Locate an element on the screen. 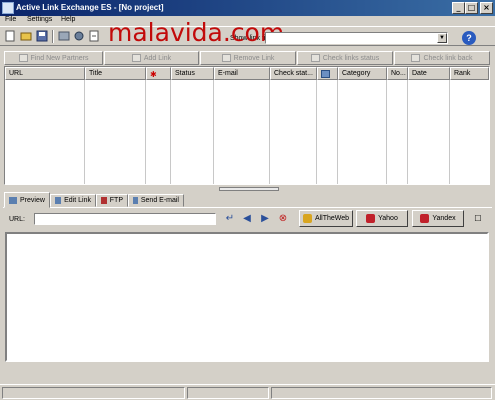 The width and height of the screenshot is (495, 400). alltheweb-button: AllTheWeb is located at coordinates (326, 218).